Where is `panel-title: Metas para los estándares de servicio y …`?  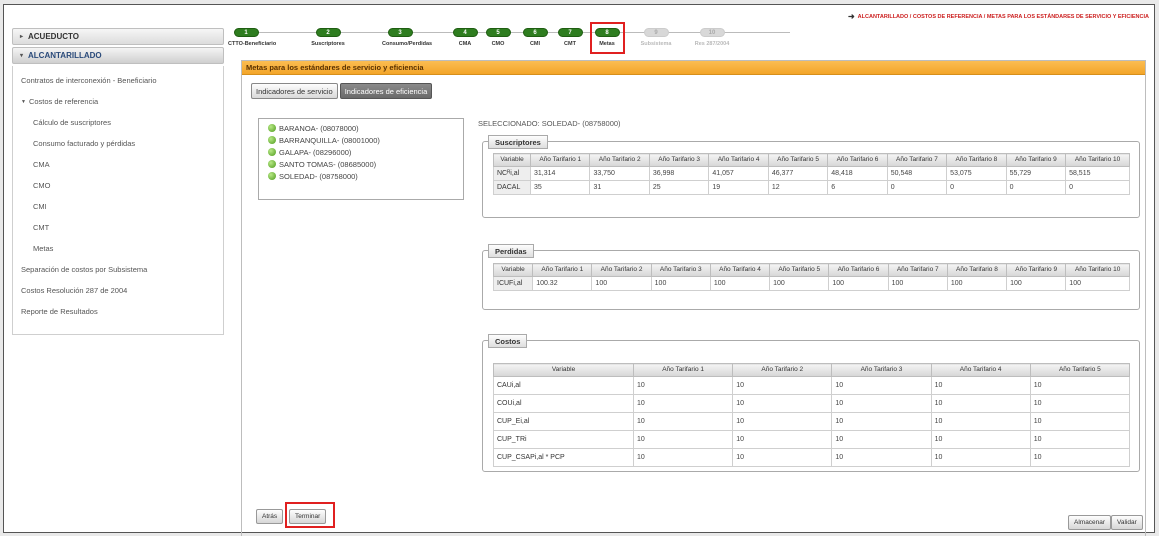 panel-title: Metas para los estándares de servicio y … is located at coordinates (693, 68).